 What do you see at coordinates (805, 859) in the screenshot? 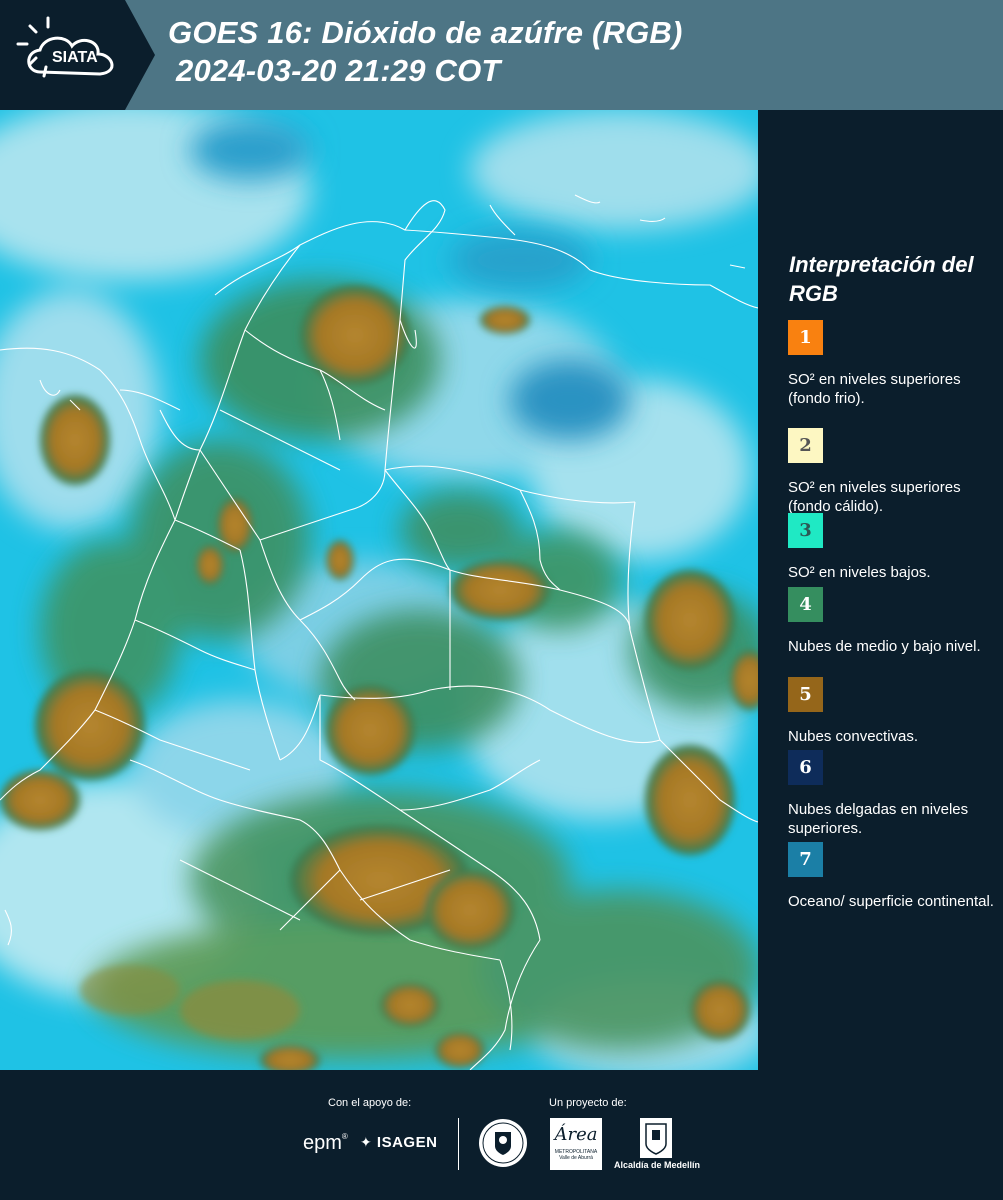
I see `legend-swatch: 7` at bounding box center [805, 859].